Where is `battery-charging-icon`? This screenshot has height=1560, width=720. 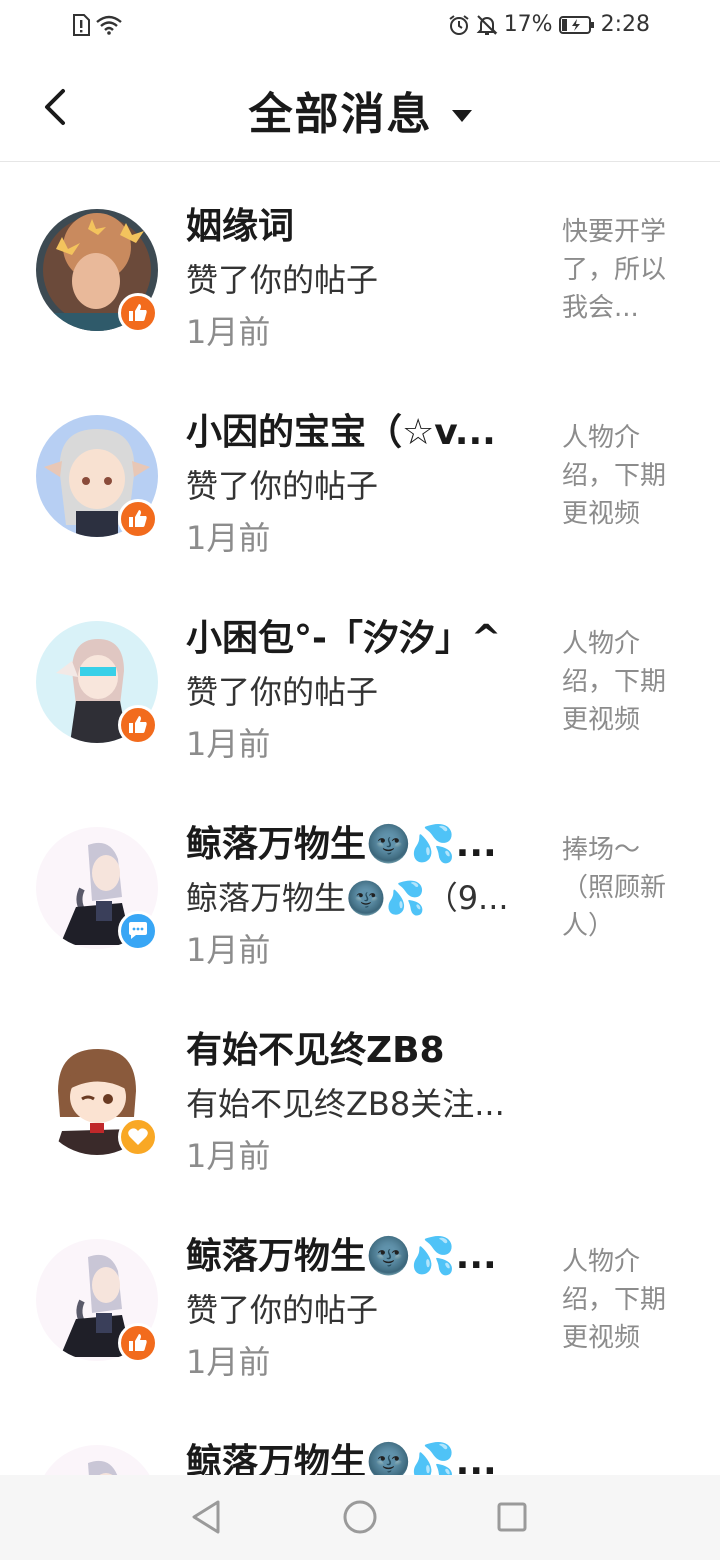
battery-charging-icon is located at coordinates (576, 25).